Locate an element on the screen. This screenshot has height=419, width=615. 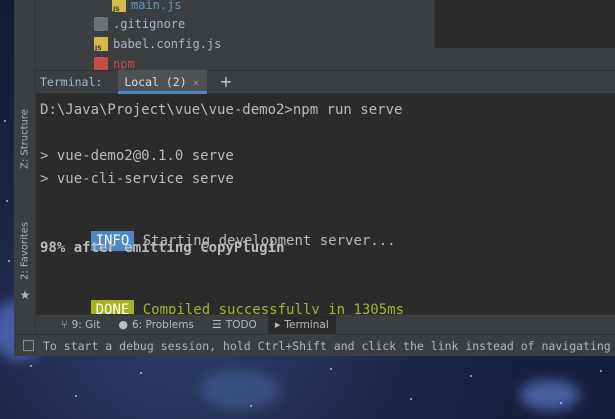
tree-item-label: babel.config.js is located at coordinates (167, 44).